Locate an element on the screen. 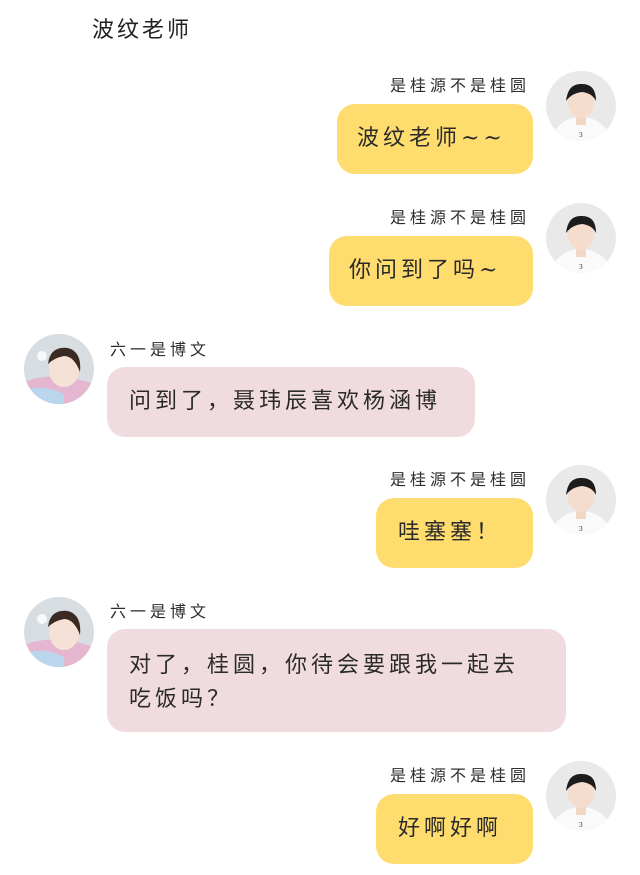 The height and width of the screenshot is (875, 640). message-text: 你问到了吗~ is located at coordinates (425, 270).